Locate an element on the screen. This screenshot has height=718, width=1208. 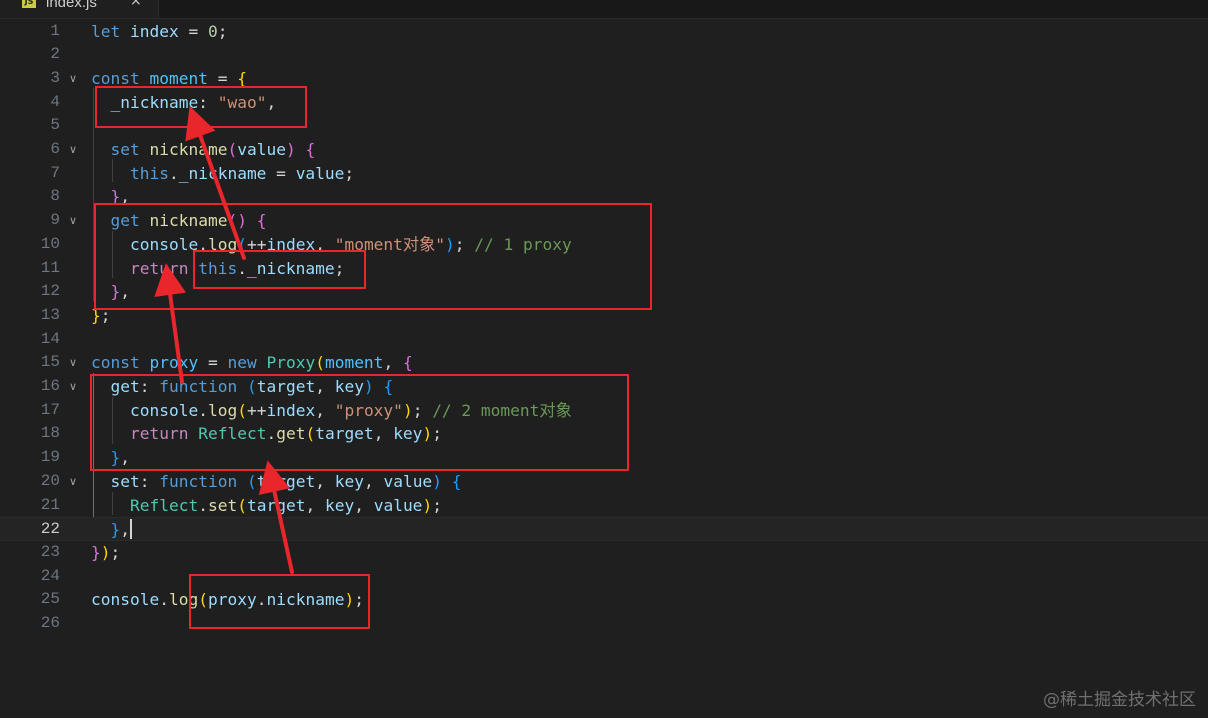
line-number: 6 is located at coordinates (55, 149).